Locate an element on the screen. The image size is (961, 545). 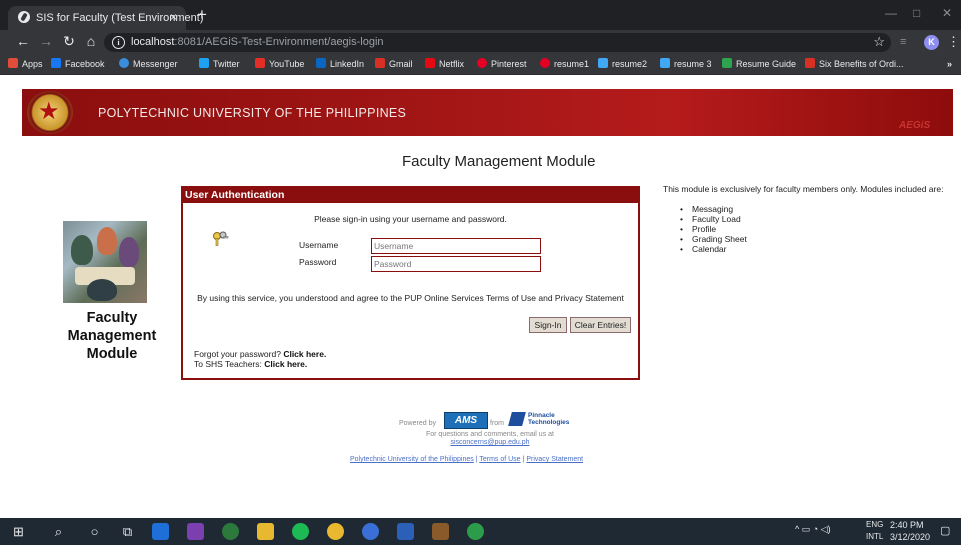
powered-by-text: Powered by is located at coordinates (417, 423).